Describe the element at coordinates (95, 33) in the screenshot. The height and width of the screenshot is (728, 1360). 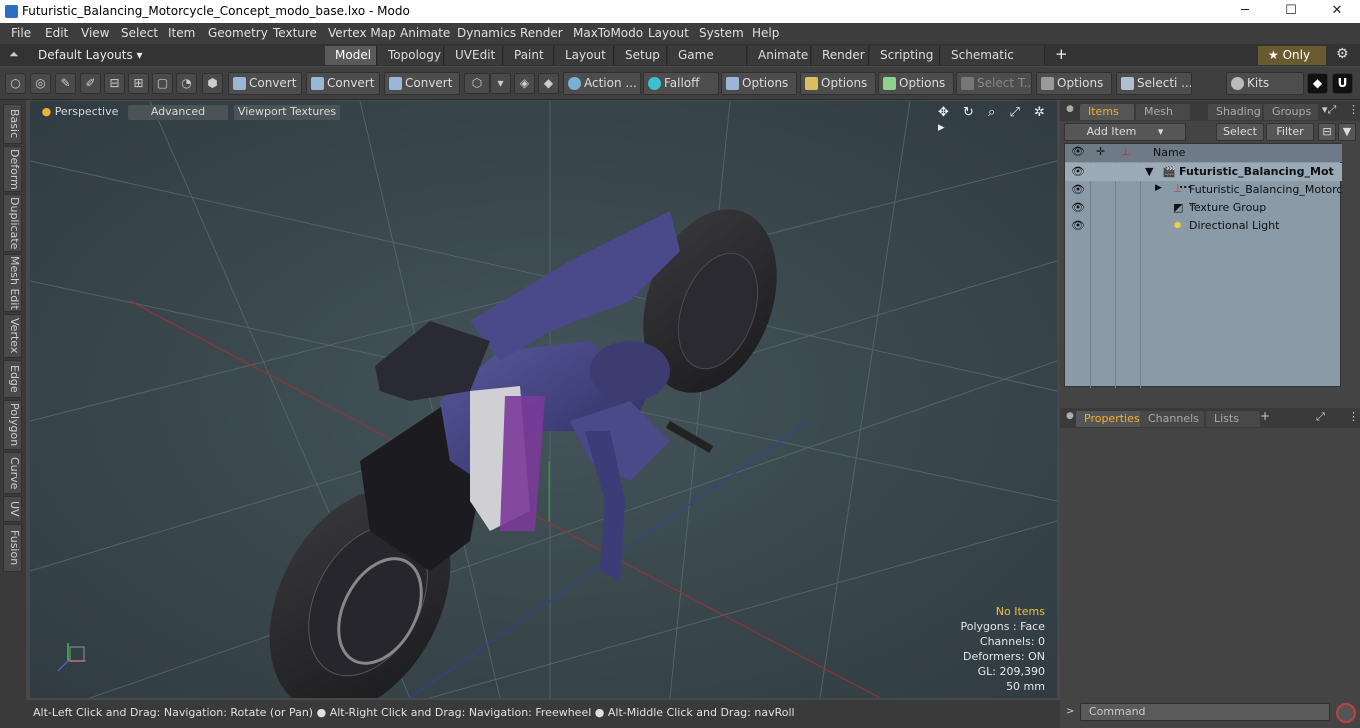
I see `menu-view: View` at that location.